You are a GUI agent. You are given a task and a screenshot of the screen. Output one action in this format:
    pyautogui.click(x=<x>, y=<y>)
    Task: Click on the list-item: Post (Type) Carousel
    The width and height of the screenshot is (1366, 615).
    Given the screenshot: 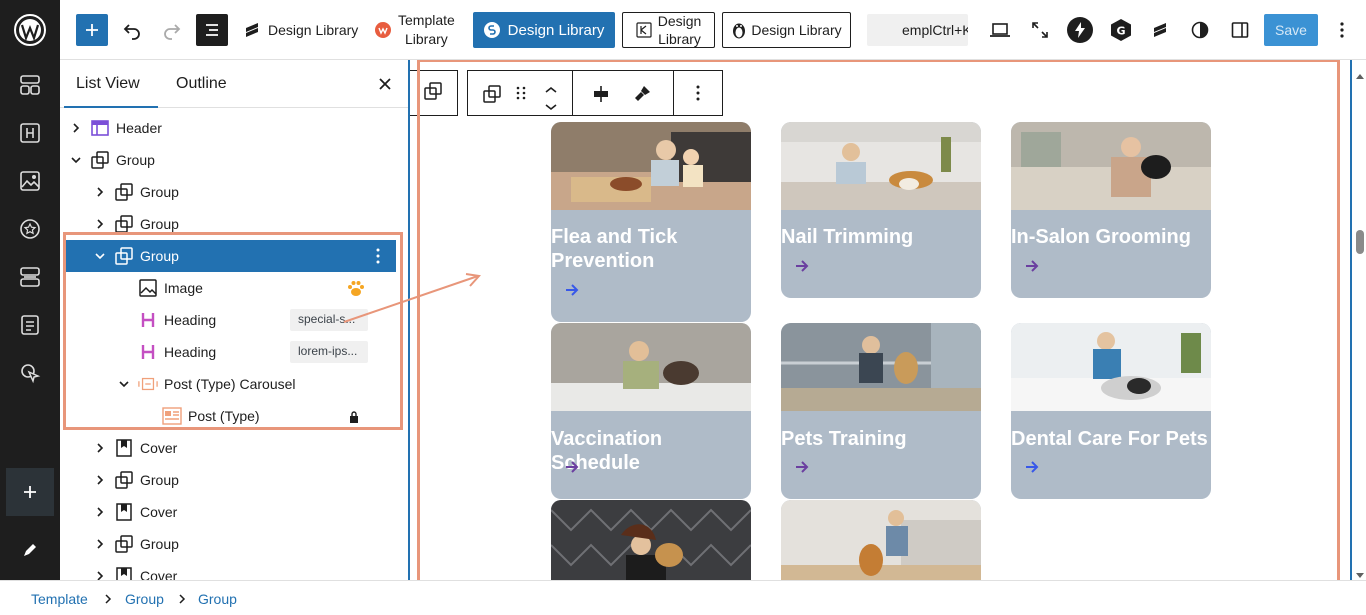 What is the action you would take?
    pyautogui.click(x=231, y=384)
    